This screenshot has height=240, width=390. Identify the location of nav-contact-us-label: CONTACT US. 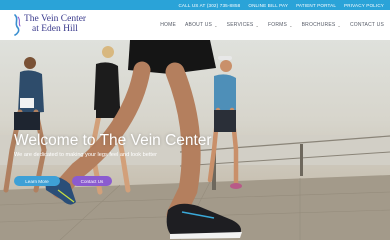
(366, 25).